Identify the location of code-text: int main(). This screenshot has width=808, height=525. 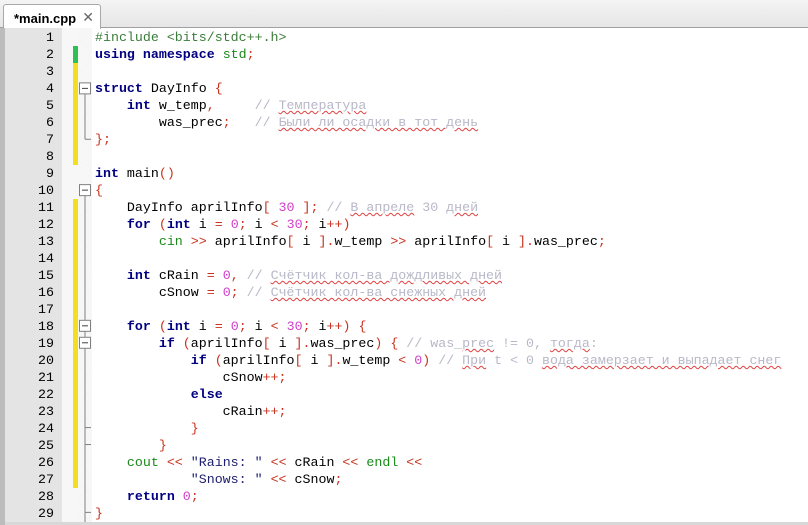
(135, 173).